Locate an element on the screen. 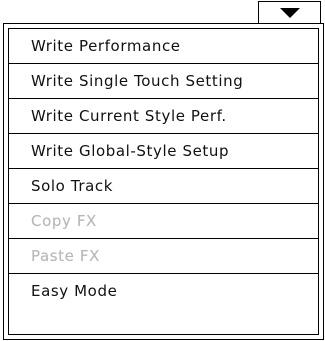  menu-item-write-single-touch-setting: Write Single Touch Setting is located at coordinates (163, 81).